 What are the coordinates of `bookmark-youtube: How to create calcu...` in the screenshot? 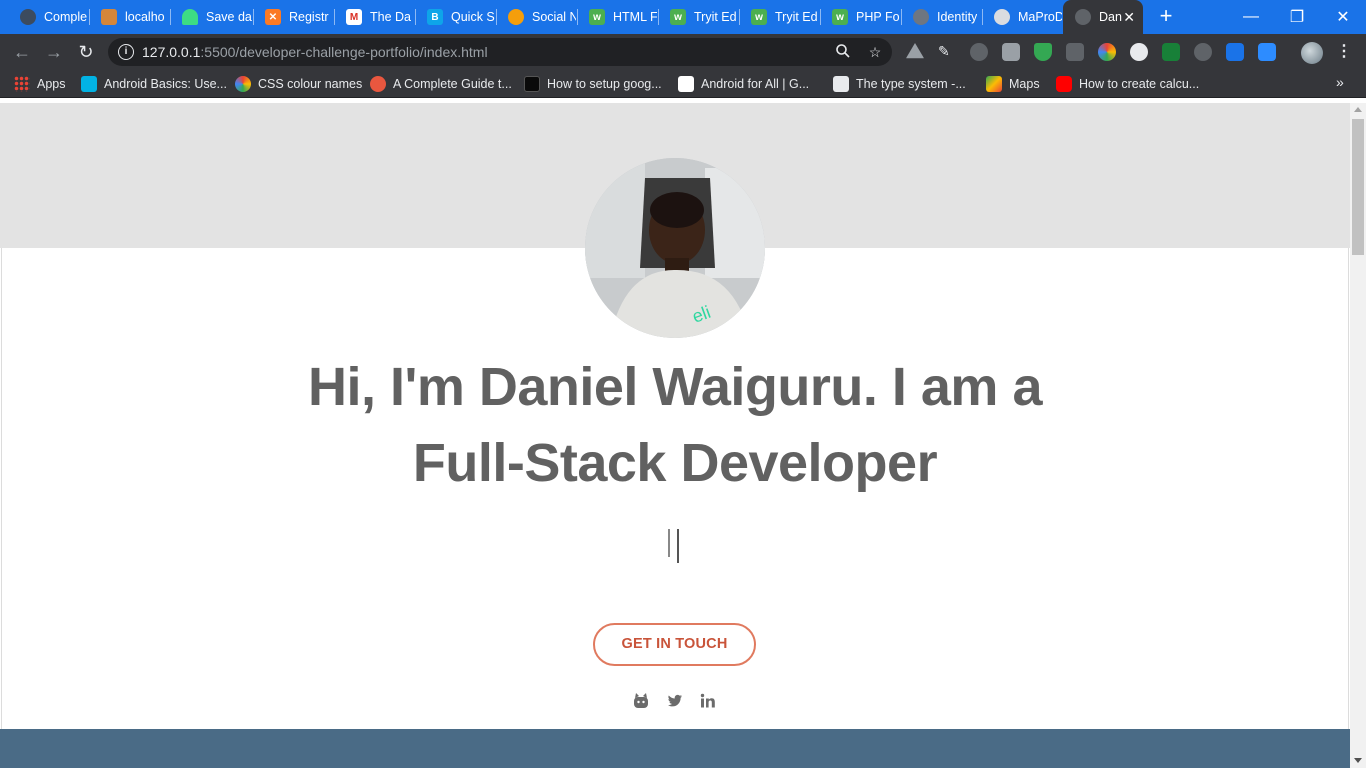 It's located at (1127, 84).